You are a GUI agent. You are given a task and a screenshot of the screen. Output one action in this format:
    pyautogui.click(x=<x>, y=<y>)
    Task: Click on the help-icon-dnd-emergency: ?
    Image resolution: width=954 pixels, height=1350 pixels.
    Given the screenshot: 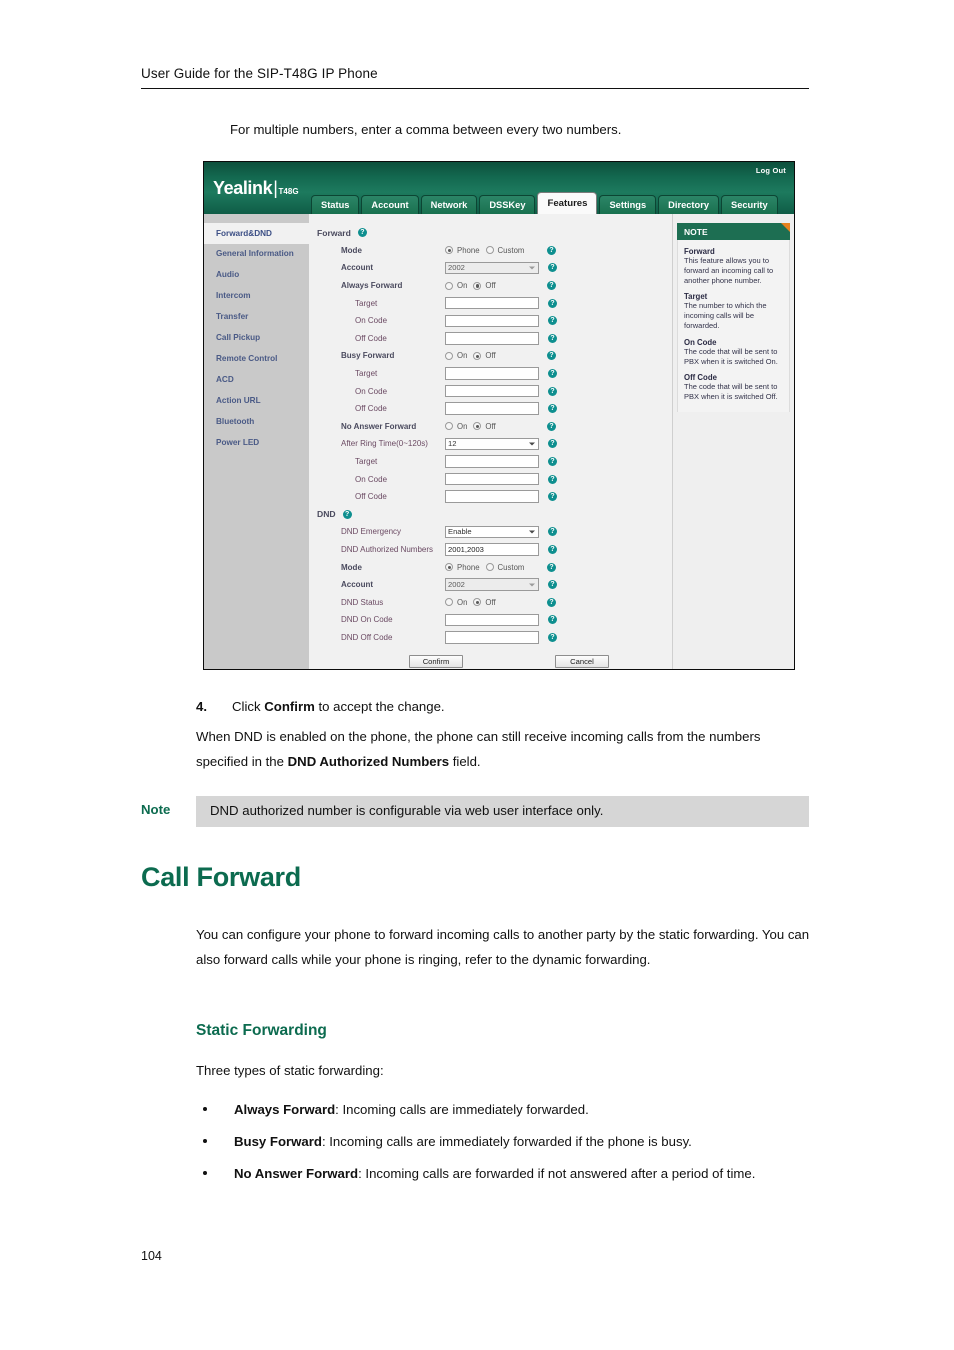 What is the action you would take?
    pyautogui.click(x=552, y=532)
    